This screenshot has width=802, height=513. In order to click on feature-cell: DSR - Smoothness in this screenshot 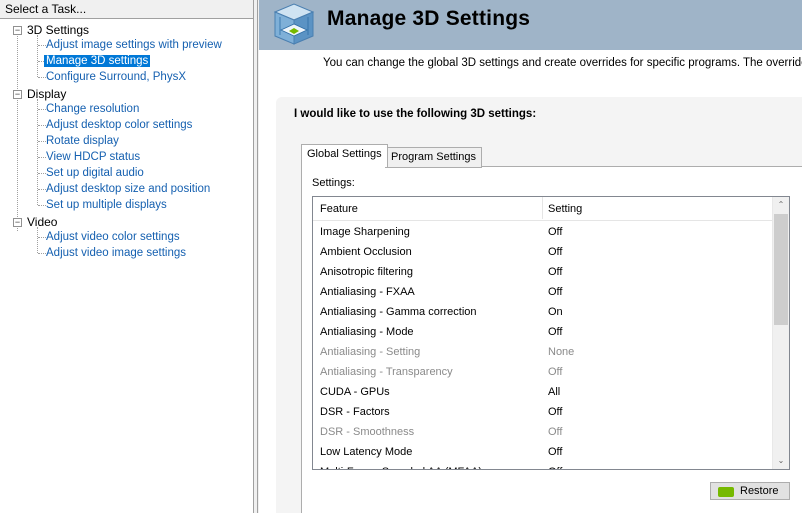, I will do `click(367, 432)`.